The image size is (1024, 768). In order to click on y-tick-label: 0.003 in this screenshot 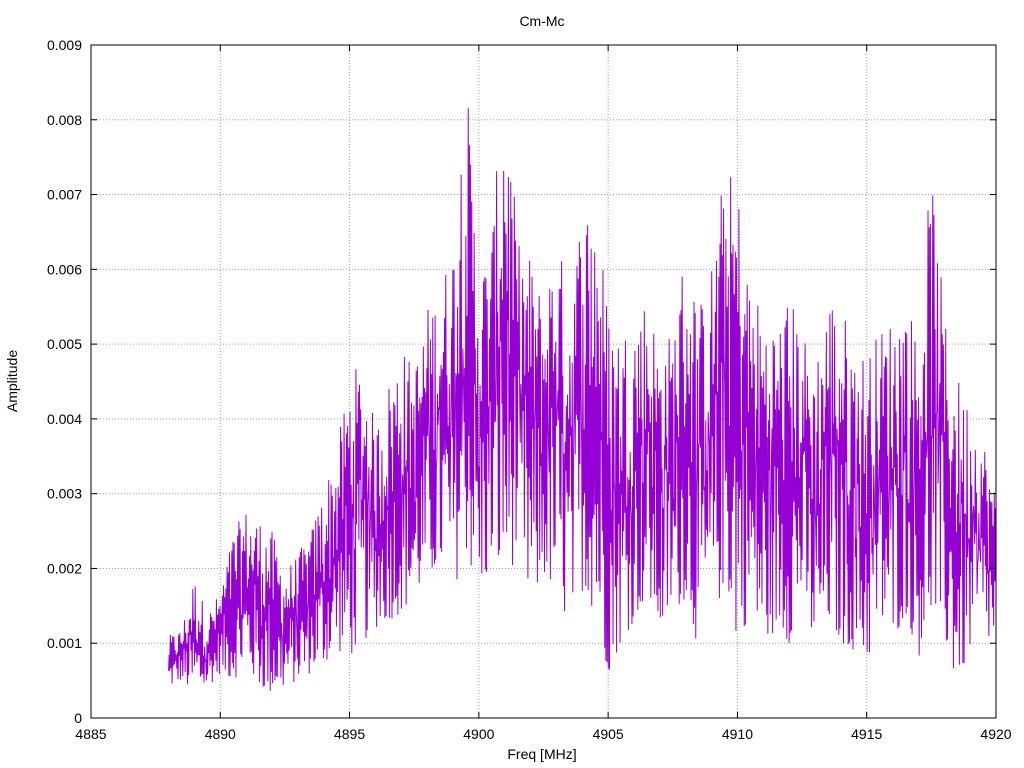, I will do `click(64, 494)`.